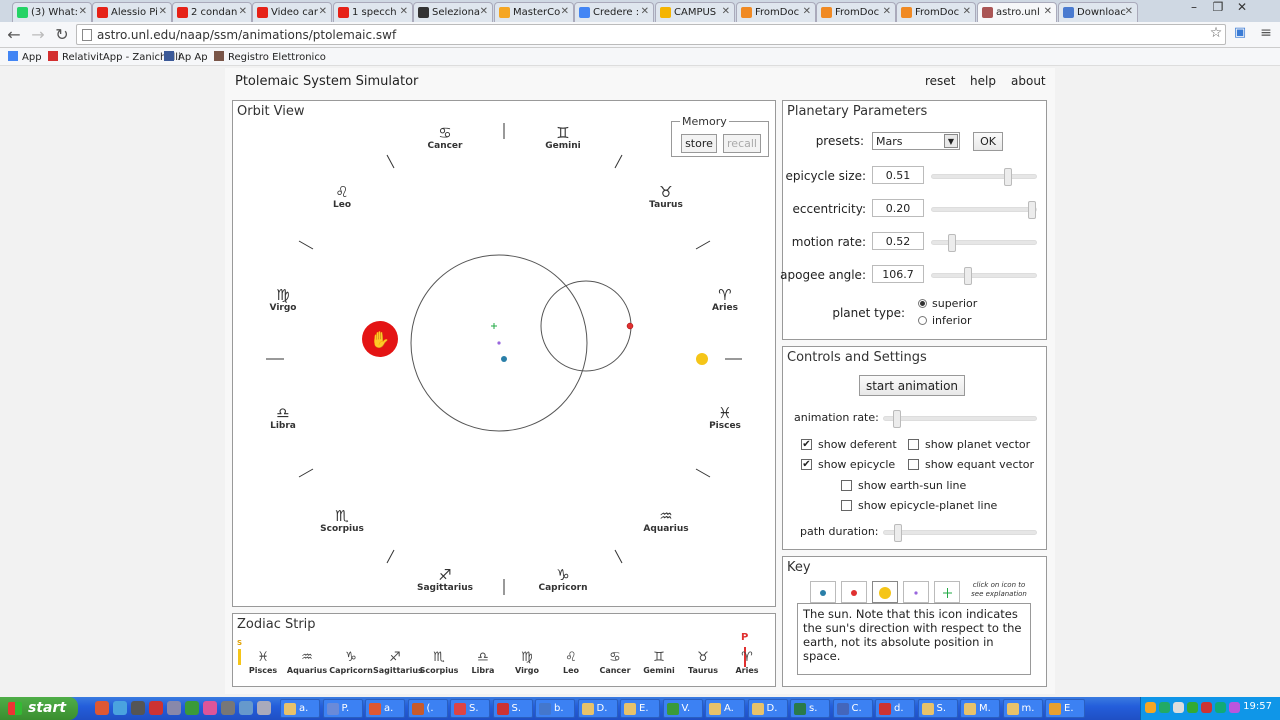  What do you see at coordinates (898, 274) in the screenshot?
I see `apogee-angle-field: 106.7` at bounding box center [898, 274].